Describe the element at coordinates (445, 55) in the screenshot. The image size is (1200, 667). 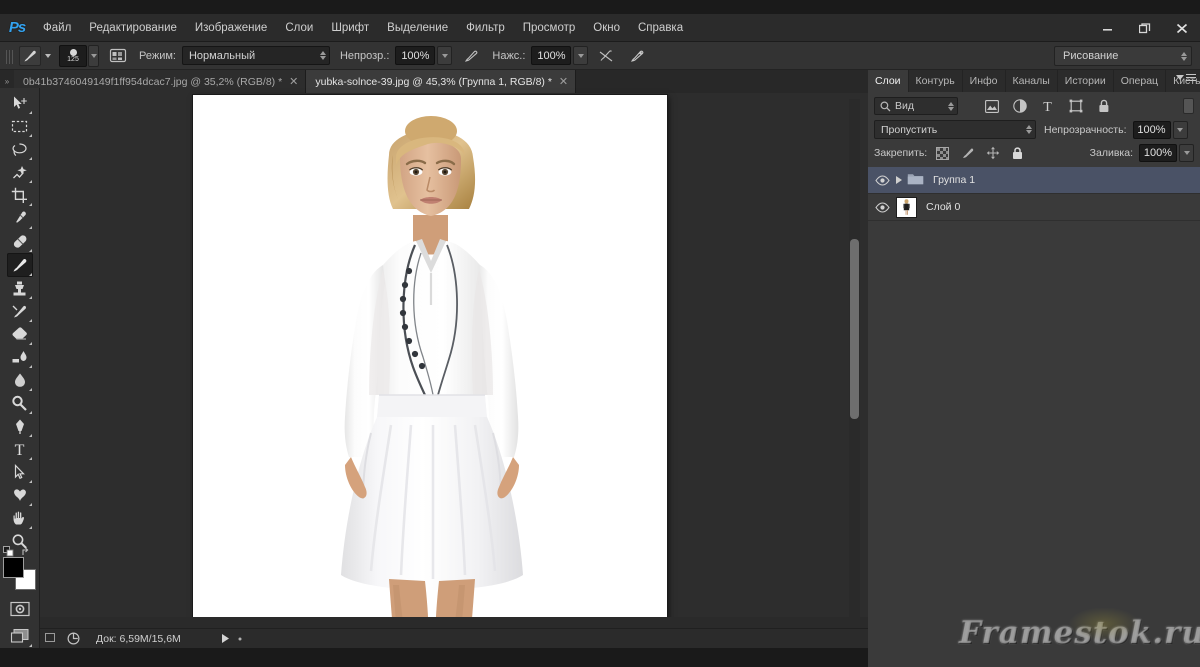
I see `opacity-dropdown` at that location.